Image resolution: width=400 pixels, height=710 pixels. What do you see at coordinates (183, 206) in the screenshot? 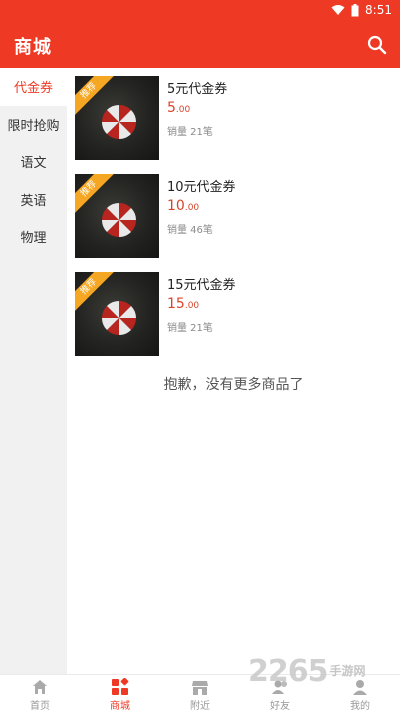
I see `product-price: 10.00` at bounding box center [183, 206].